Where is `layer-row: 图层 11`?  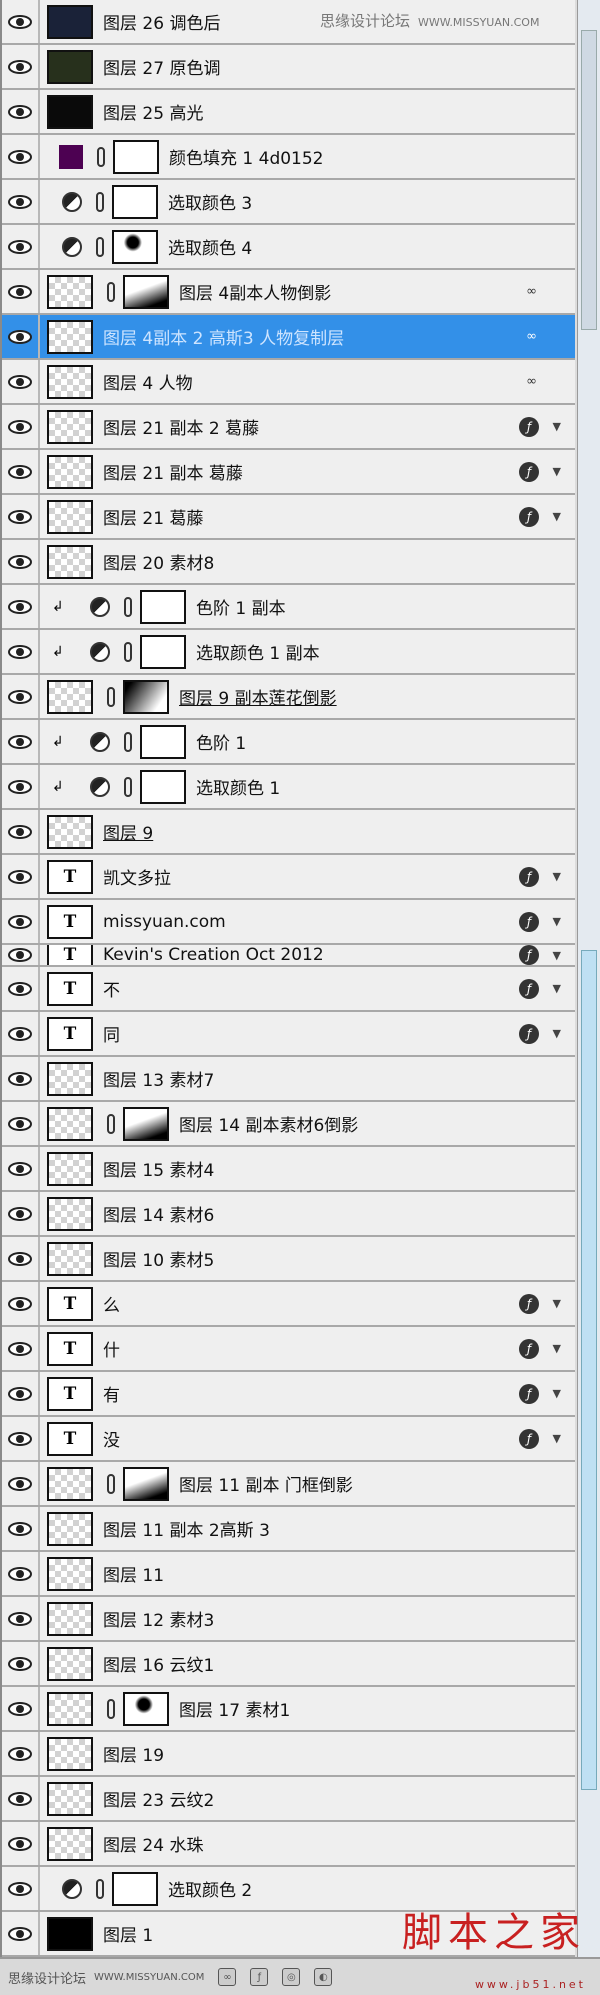
layer-row: 图层 11 is located at coordinates (288, 1574).